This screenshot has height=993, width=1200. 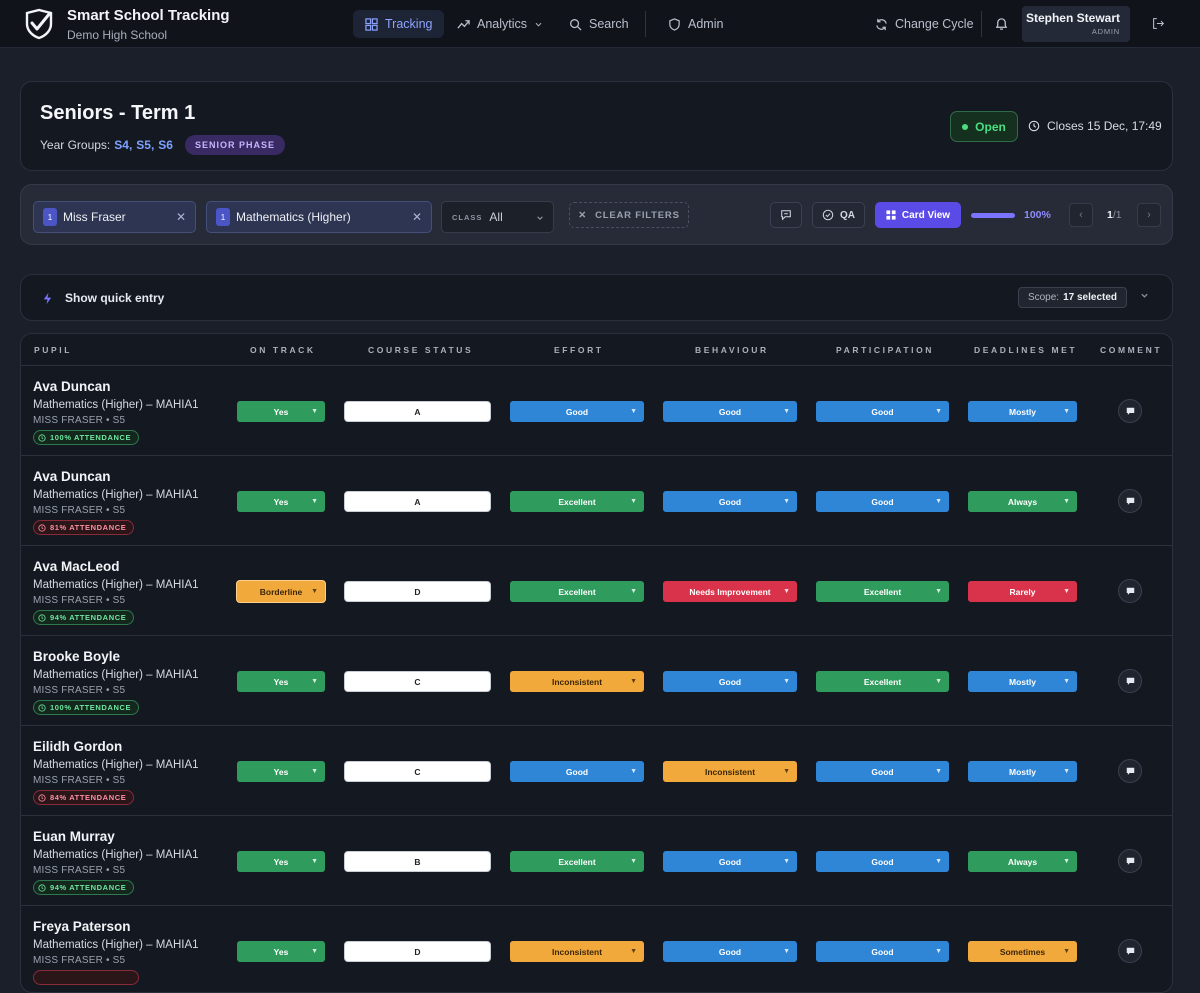 I want to click on notifications-button, so click(x=1001, y=23).